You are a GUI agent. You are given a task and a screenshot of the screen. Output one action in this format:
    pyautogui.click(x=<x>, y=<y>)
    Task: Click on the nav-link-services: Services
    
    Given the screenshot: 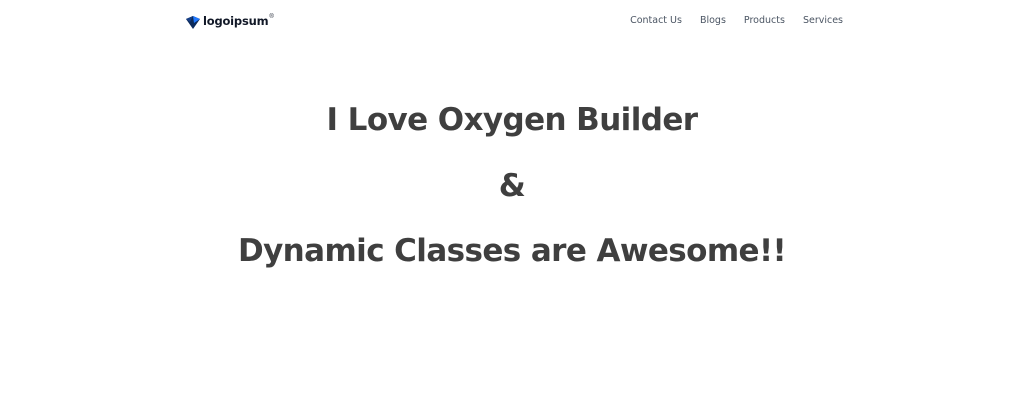 What is the action you would take?
    pyautogui.click(x=823, y=21)
    